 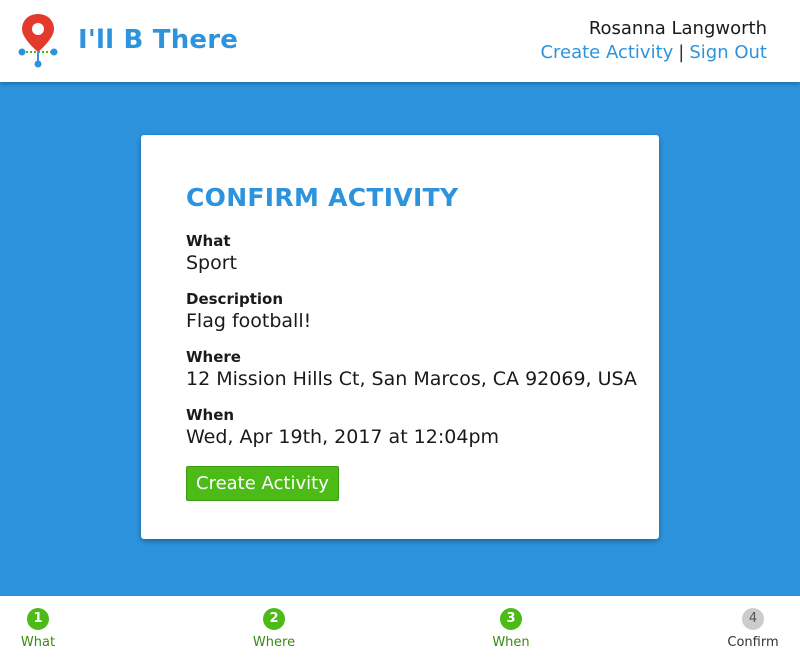 What do you see at coordinates (213, 357) in the screenshot?
I see `where-label: Where` at bounding box center [213, 357].